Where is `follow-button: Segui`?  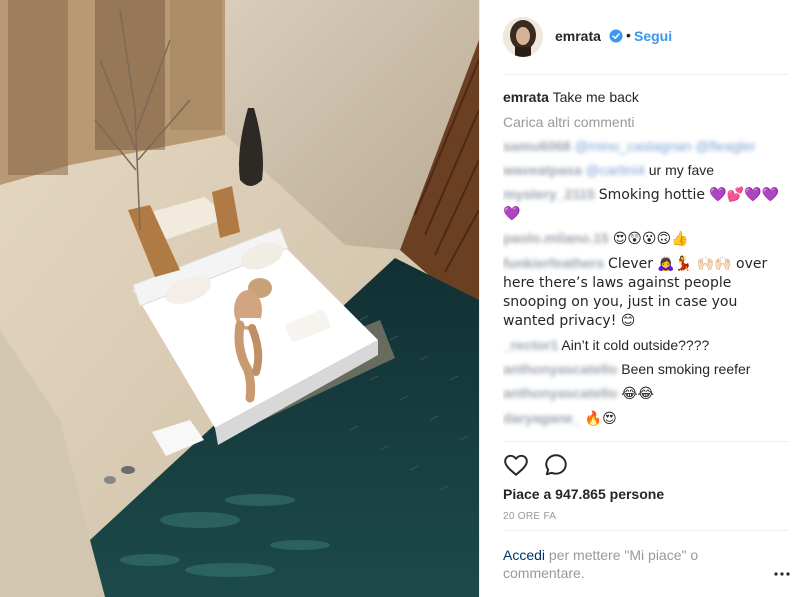 follow-button: Segui is located at coordinates (653, 36).